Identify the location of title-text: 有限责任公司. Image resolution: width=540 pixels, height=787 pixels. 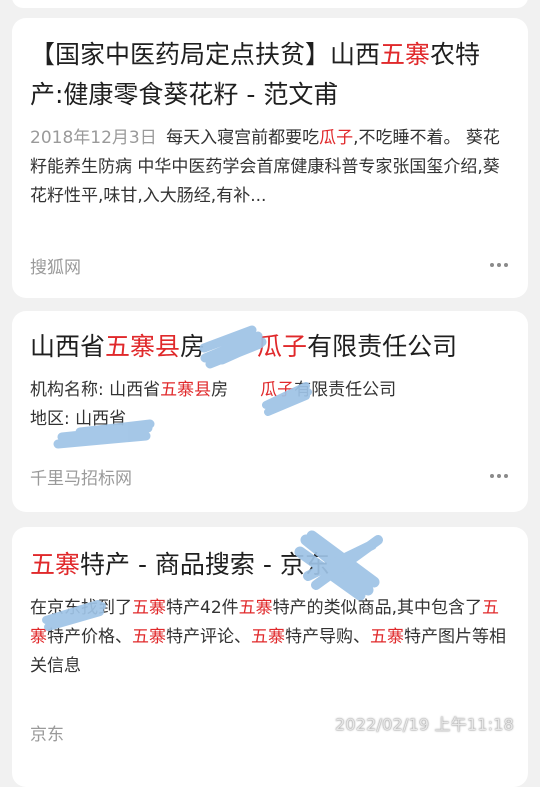
(382, 346).